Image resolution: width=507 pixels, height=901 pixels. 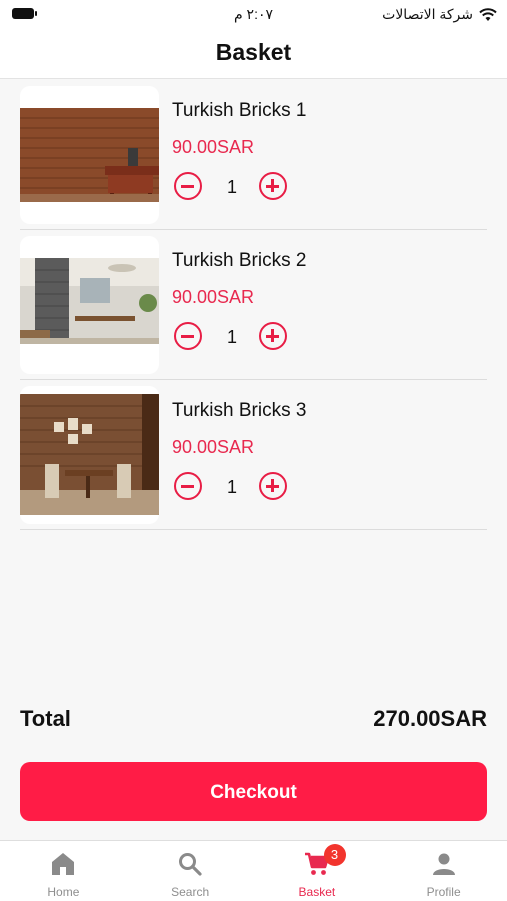 I want to click on product-name: Turkish Bricks 1, so click(x=239, y=111).